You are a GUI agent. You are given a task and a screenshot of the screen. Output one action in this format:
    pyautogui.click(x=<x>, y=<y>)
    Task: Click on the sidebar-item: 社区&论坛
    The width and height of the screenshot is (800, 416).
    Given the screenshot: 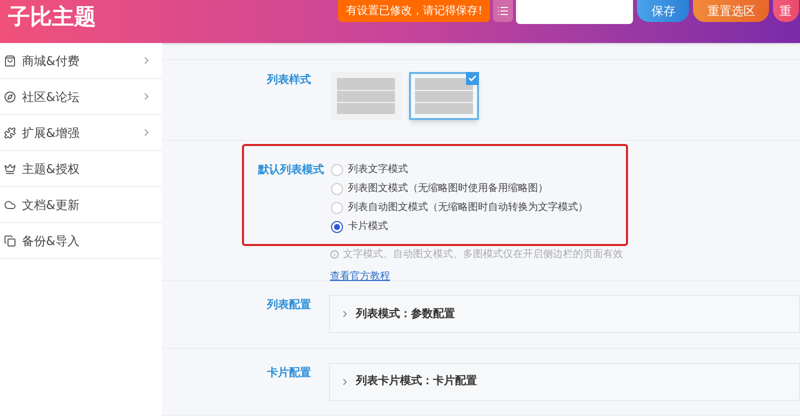 What is the action you would take?
    pyautogui.click(x=81, y=97)
    